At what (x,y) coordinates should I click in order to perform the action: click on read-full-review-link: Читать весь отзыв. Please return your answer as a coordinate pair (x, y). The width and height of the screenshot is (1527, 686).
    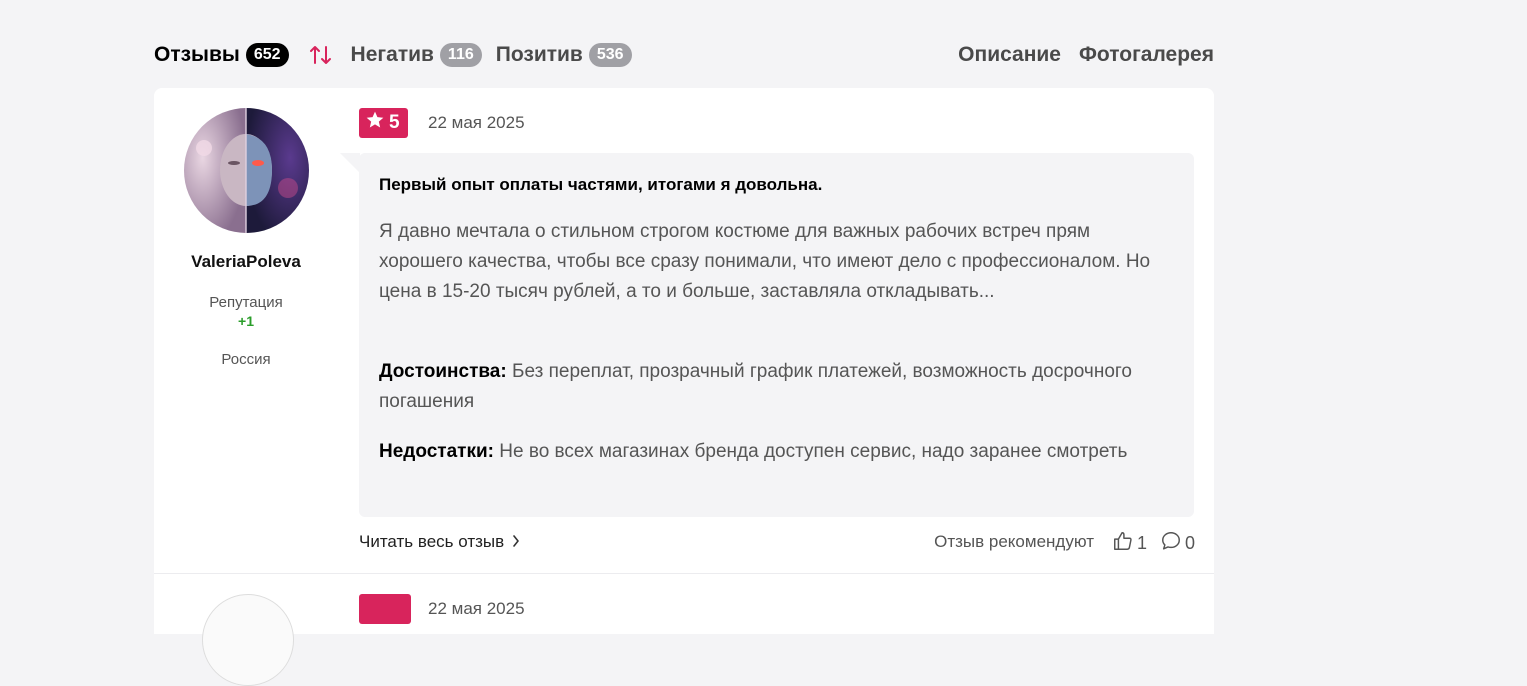
    Looking at the image, I should click on (439, 542).